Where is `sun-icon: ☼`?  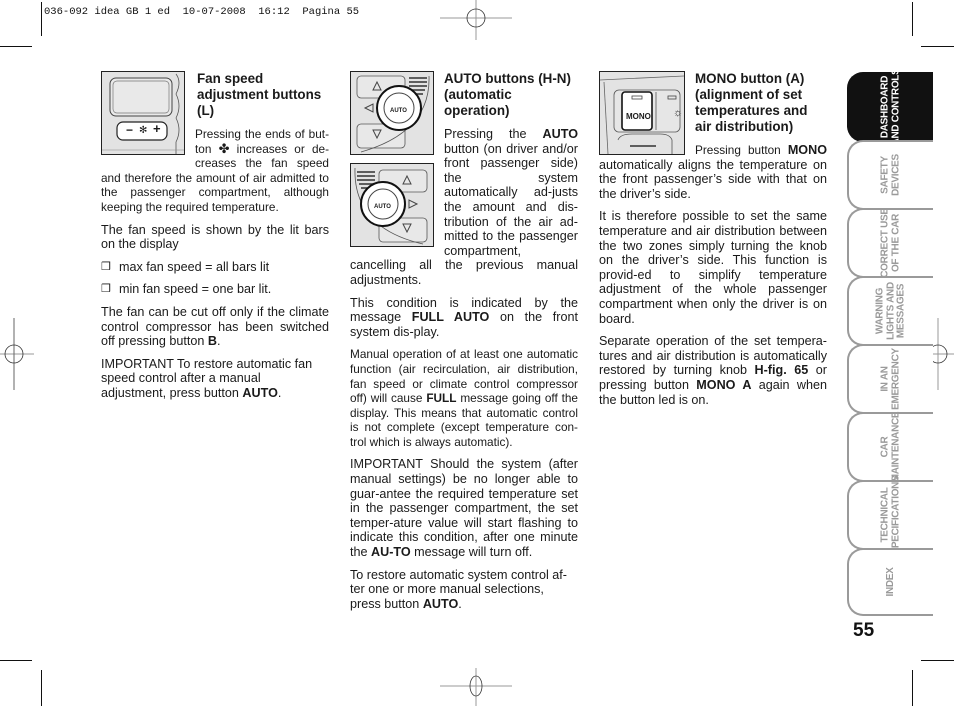
sun-icon: ☼ is located at coordinates (678, 113).